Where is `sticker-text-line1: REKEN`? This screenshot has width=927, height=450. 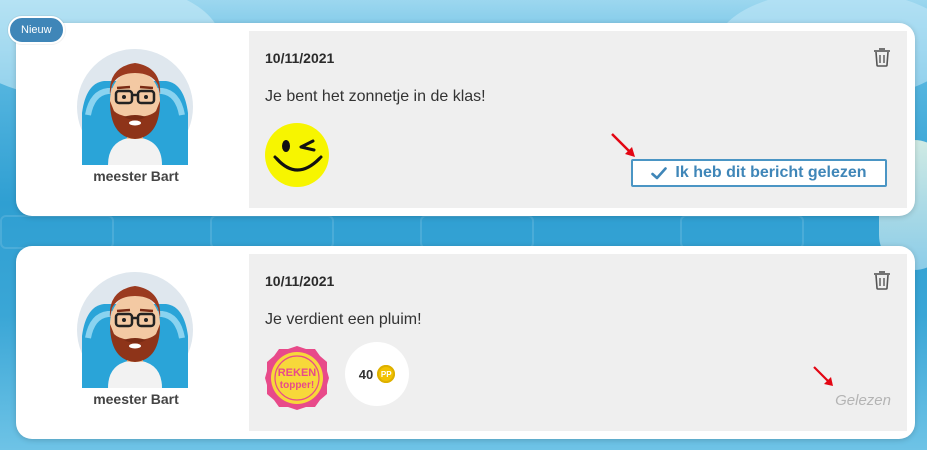
sticker-text-line1: REKEN is located at coordinates (297, 373).